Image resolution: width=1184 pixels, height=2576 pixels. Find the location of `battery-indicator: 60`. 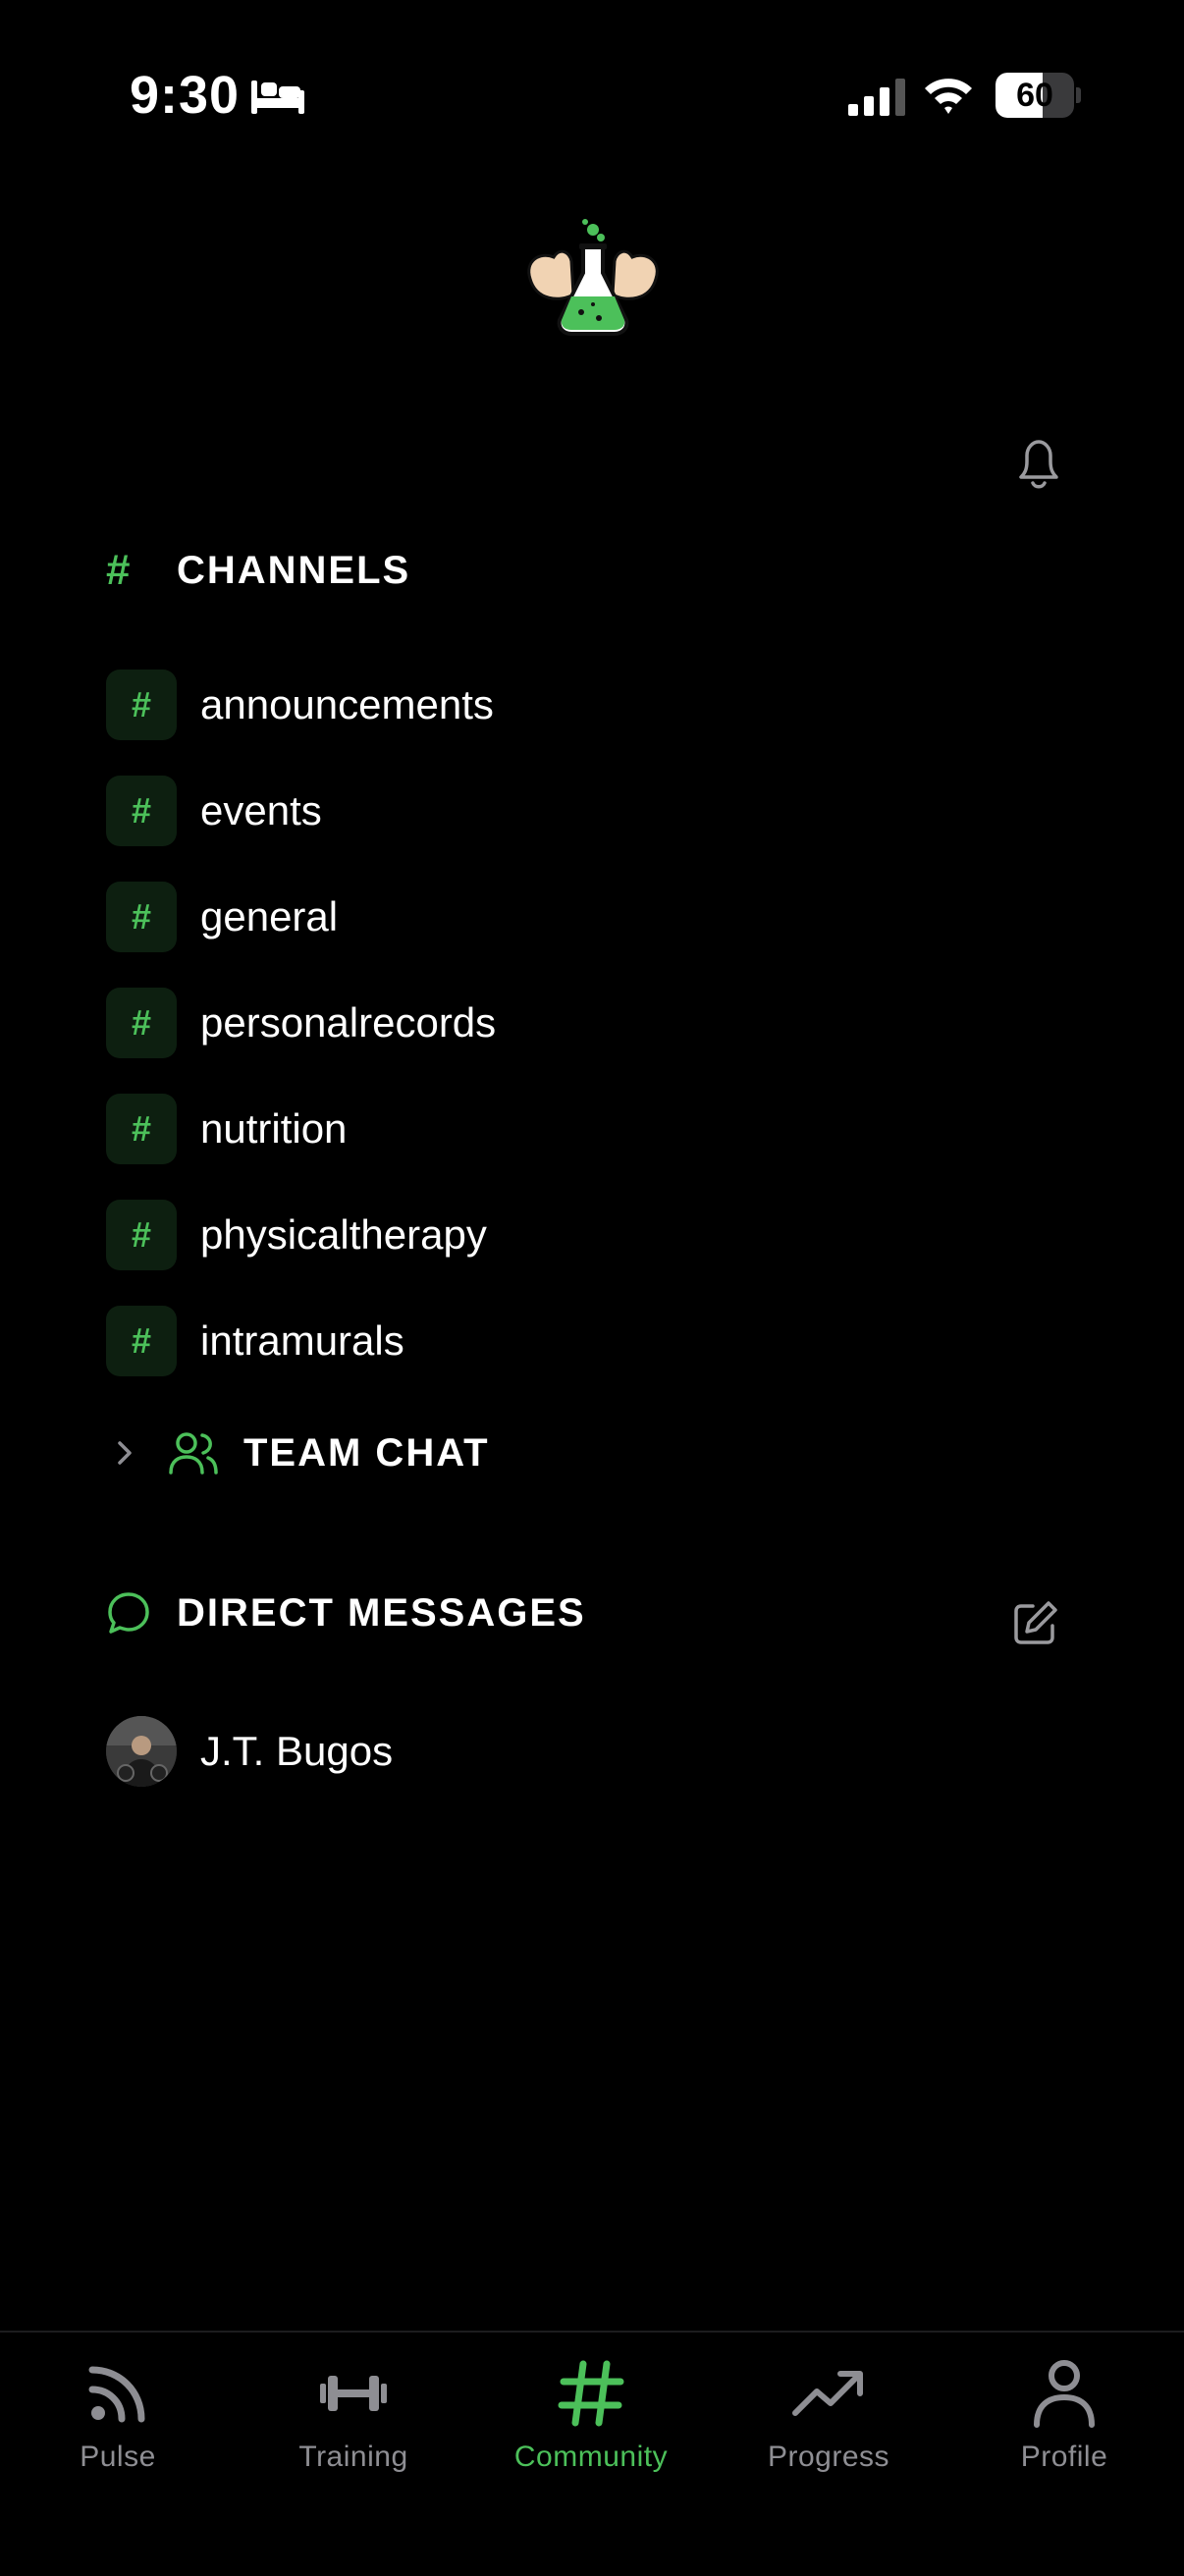

battery-indicator: 60 is located at coordinates (1038, 95).